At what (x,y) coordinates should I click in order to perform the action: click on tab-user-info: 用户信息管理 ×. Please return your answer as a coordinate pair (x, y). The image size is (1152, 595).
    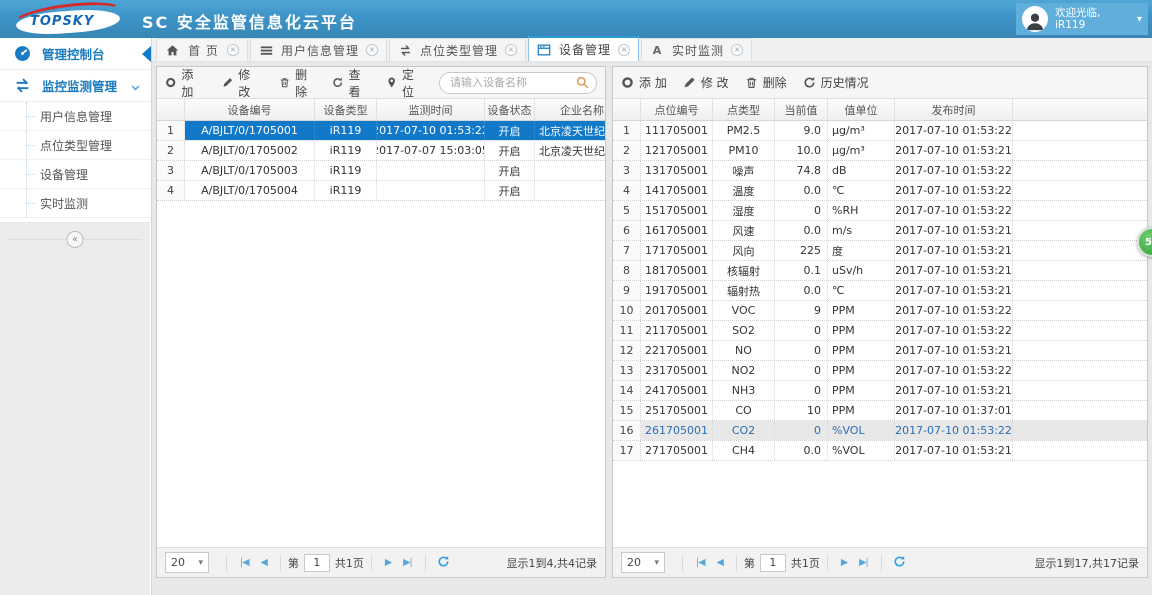
    Looking at the image, I should click on (319, 49).